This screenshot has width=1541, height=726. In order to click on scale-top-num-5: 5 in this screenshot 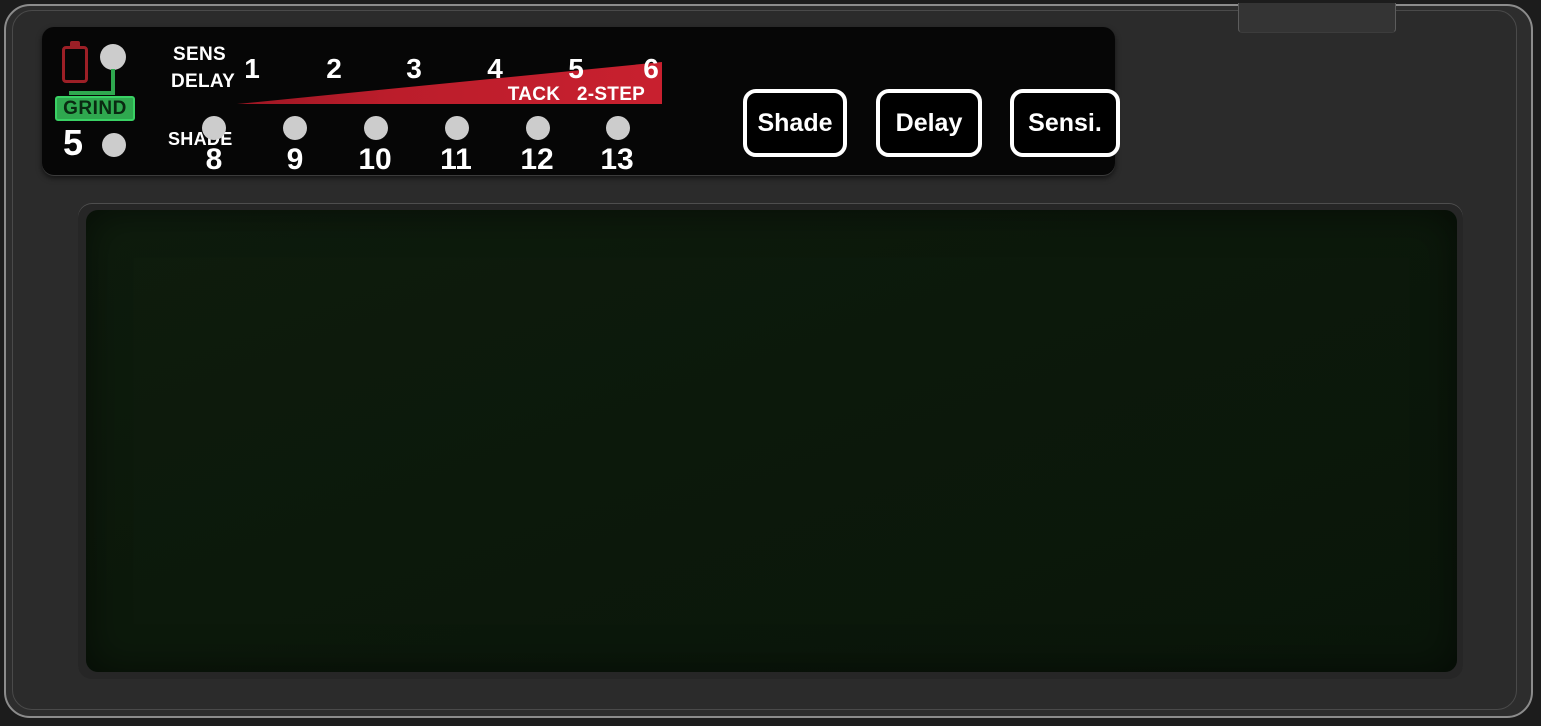, I will do `click(576, 68)`.